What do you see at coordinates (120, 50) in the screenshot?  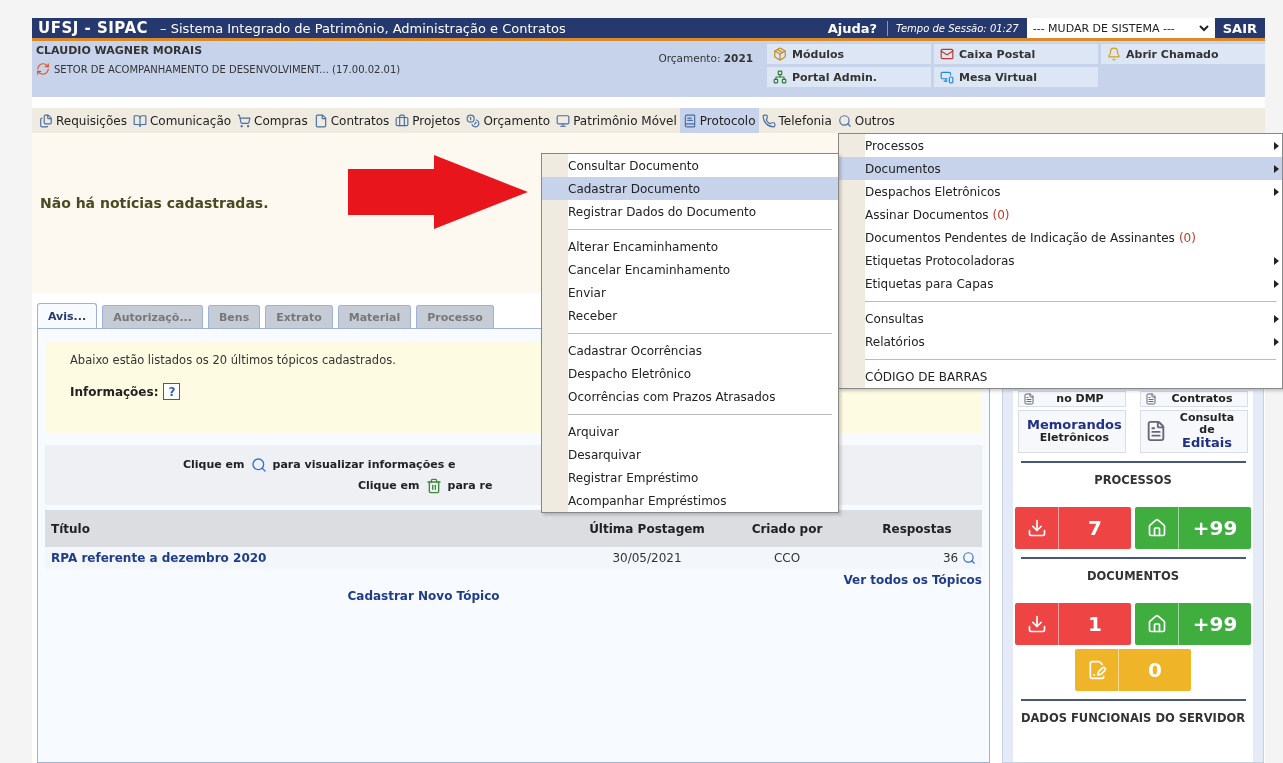 I see `user-name: CLAUDIO WAGNER MORAIS` at bounding box center [120, 50].